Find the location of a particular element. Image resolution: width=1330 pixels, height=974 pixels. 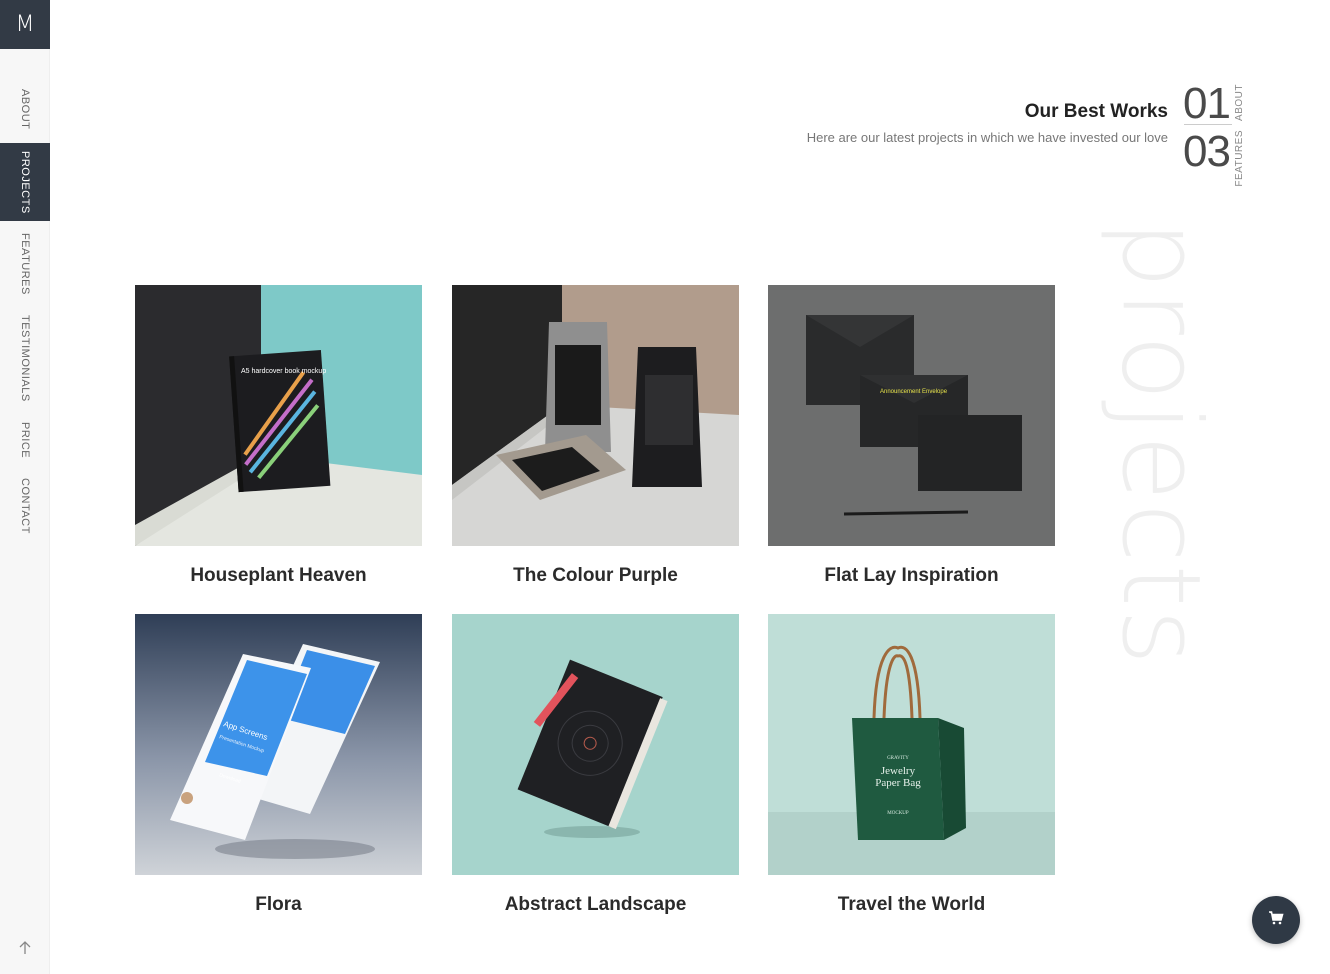

nav-item-about: About is located at coordinates (25, 109).